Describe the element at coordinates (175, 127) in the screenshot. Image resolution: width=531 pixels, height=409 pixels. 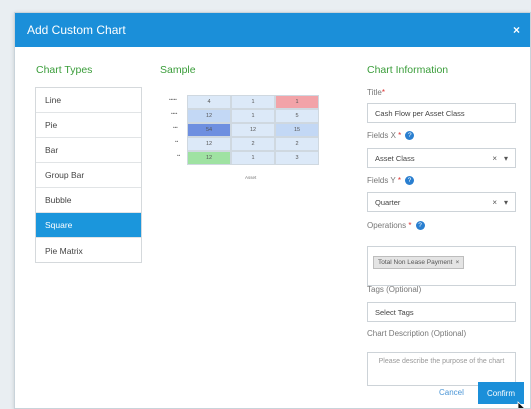
I see `sample-y-label: •••` at that location.